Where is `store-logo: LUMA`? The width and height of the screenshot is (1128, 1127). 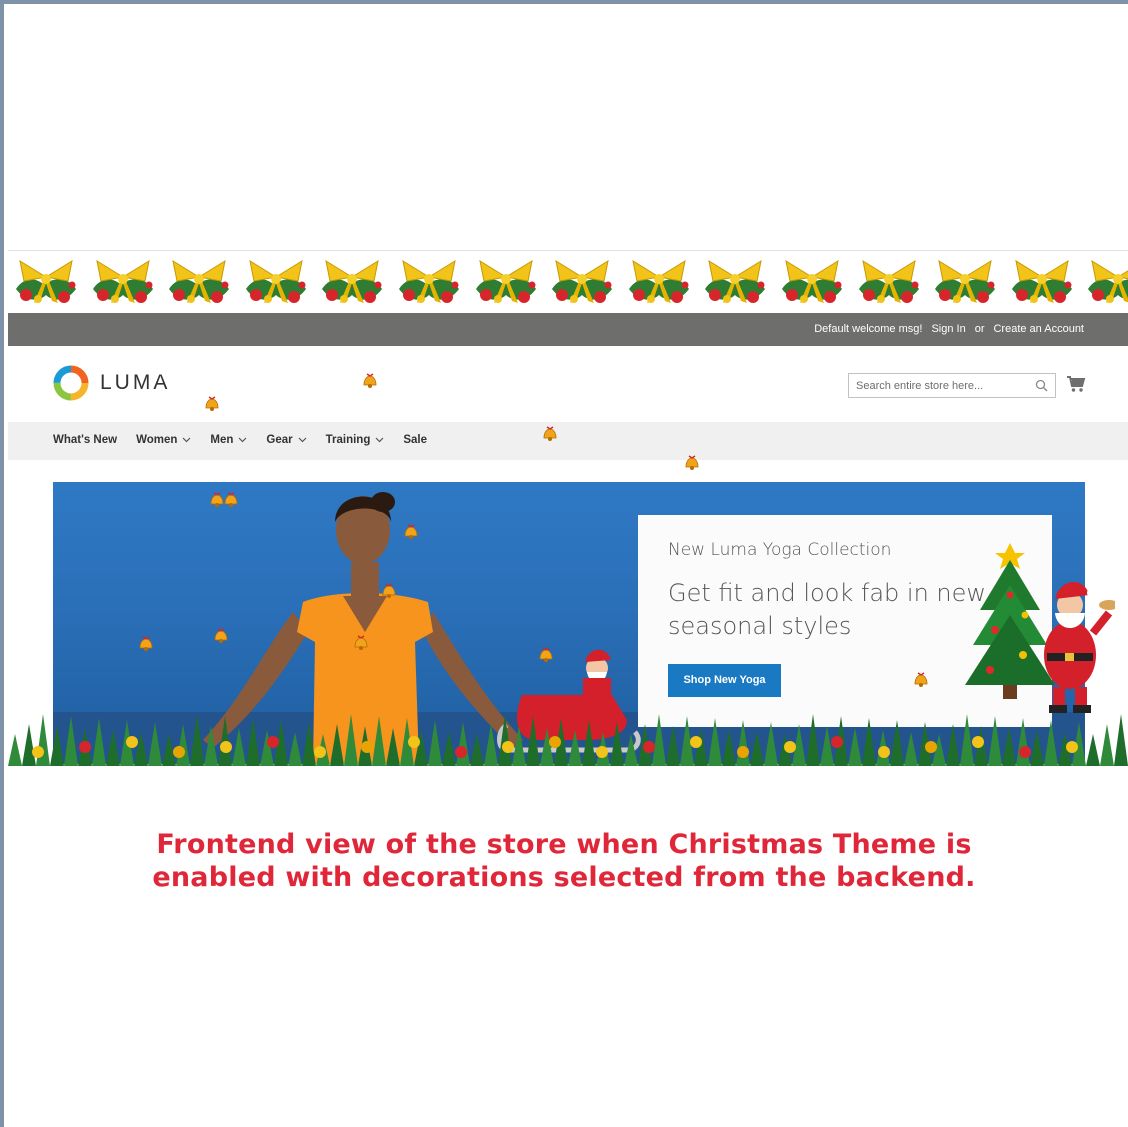 store-logo: LUMA is located at coordinates (111, 383).